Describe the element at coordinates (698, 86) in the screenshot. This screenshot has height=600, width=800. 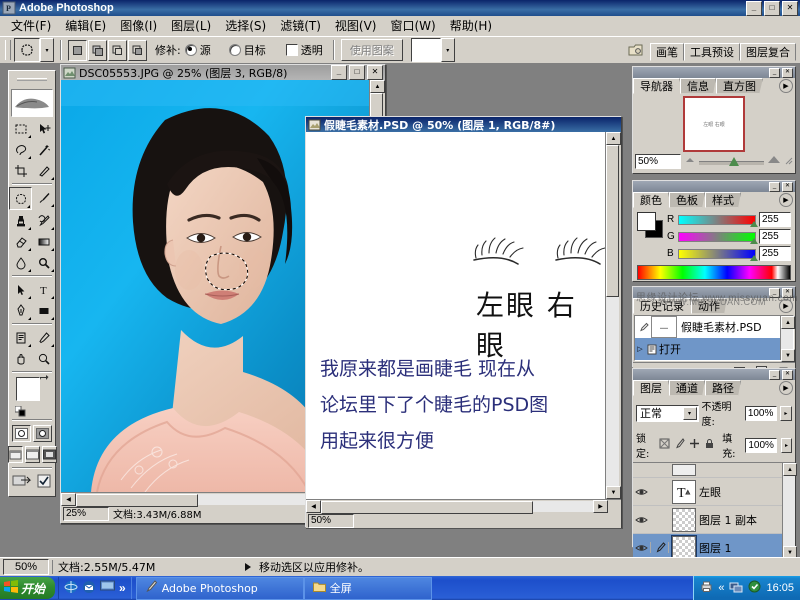
I see `tab-info: 信息` at that location.